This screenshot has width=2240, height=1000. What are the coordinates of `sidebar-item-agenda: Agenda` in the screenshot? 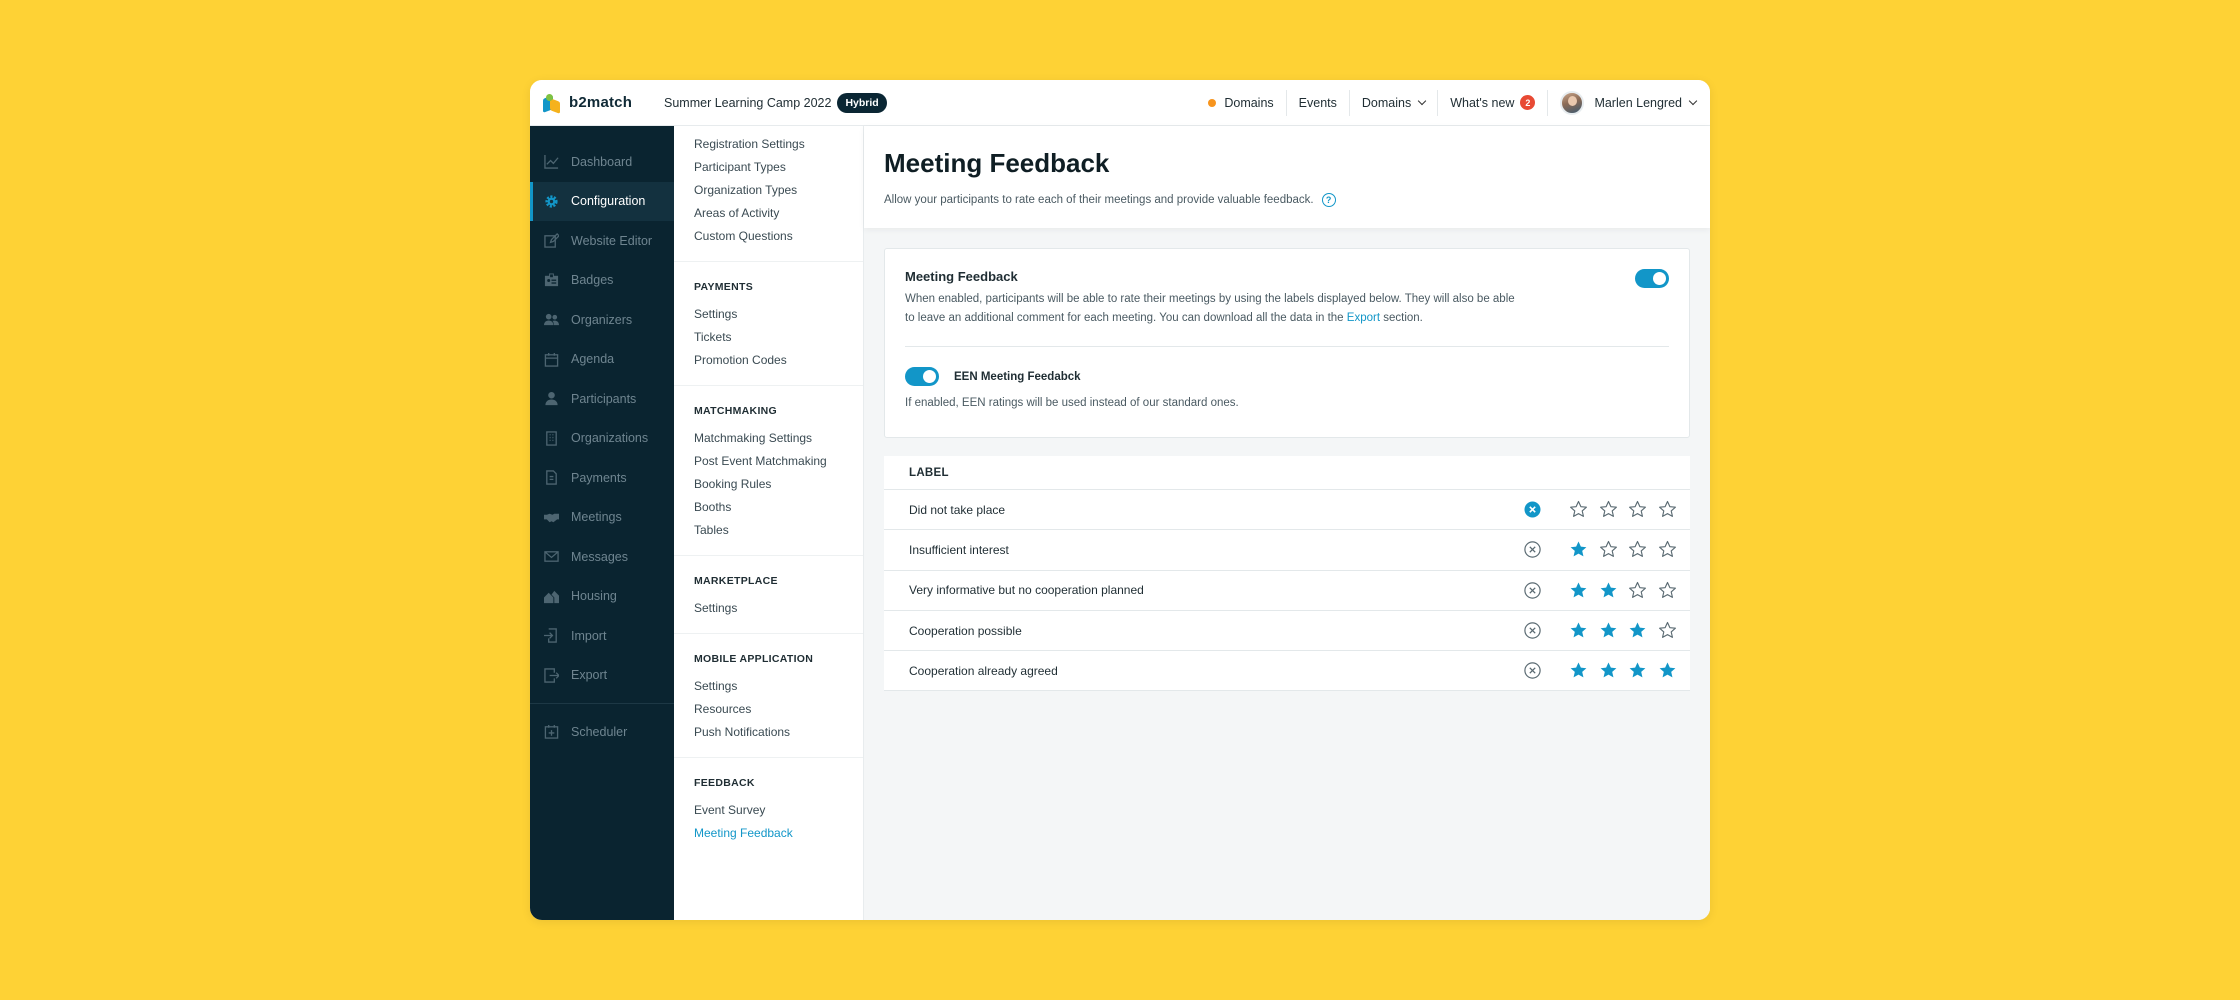 It's located at (602, 360).